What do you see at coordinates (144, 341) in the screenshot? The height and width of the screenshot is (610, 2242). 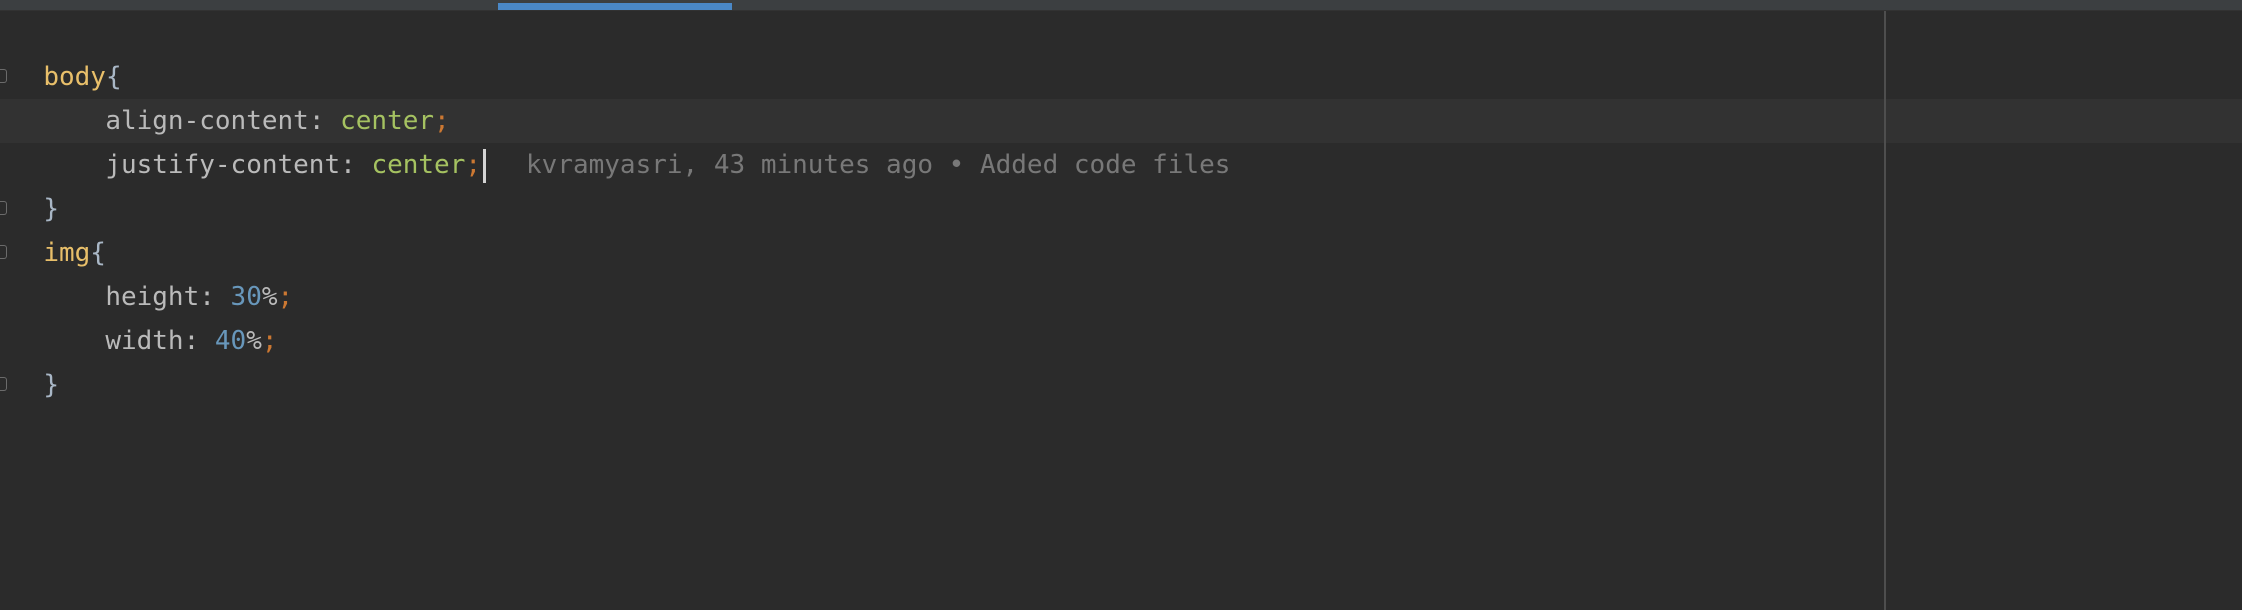 I see `css-property: width` at bounding box center [144, 341].